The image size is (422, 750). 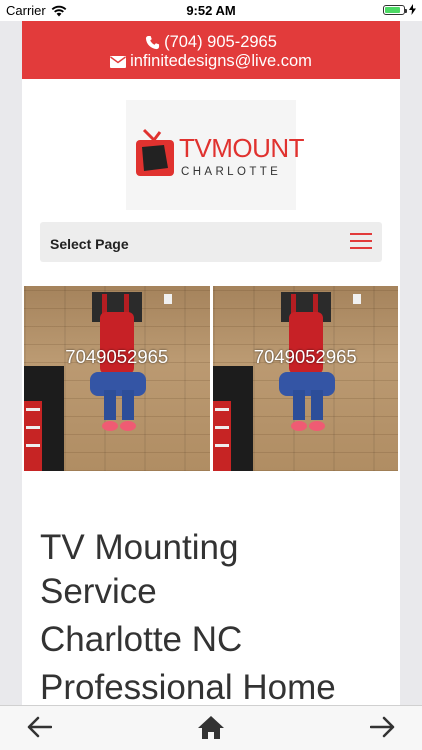 I want to click on status-time: 9:52 AM, so click(x=211, y=10).